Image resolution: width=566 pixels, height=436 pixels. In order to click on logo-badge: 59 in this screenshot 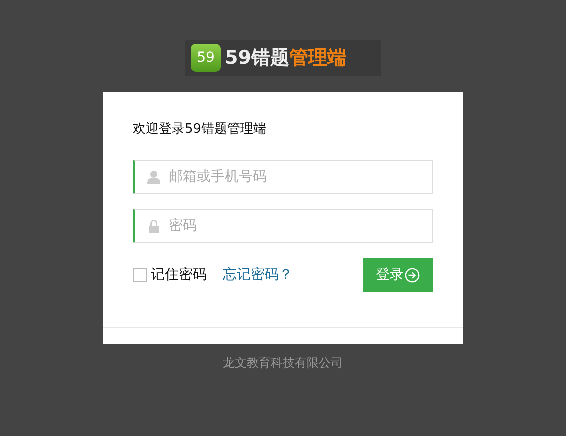, I will do `click(206, 58)`.